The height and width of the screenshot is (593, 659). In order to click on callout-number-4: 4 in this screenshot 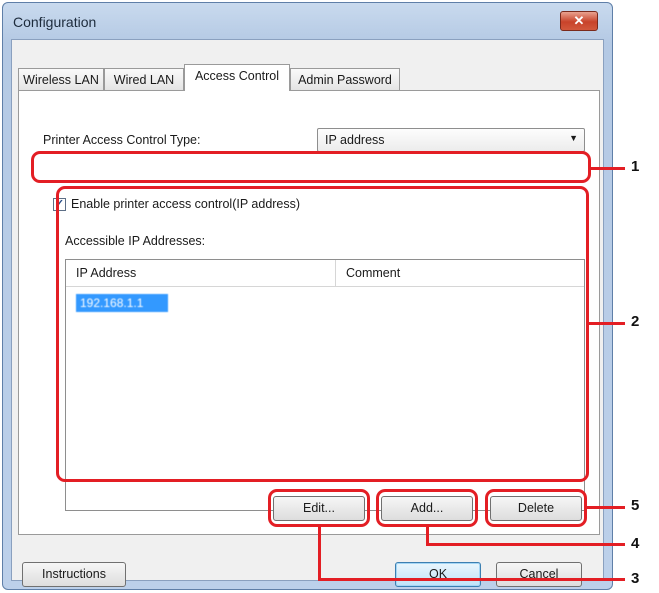, I will do `click(635, 543)`.